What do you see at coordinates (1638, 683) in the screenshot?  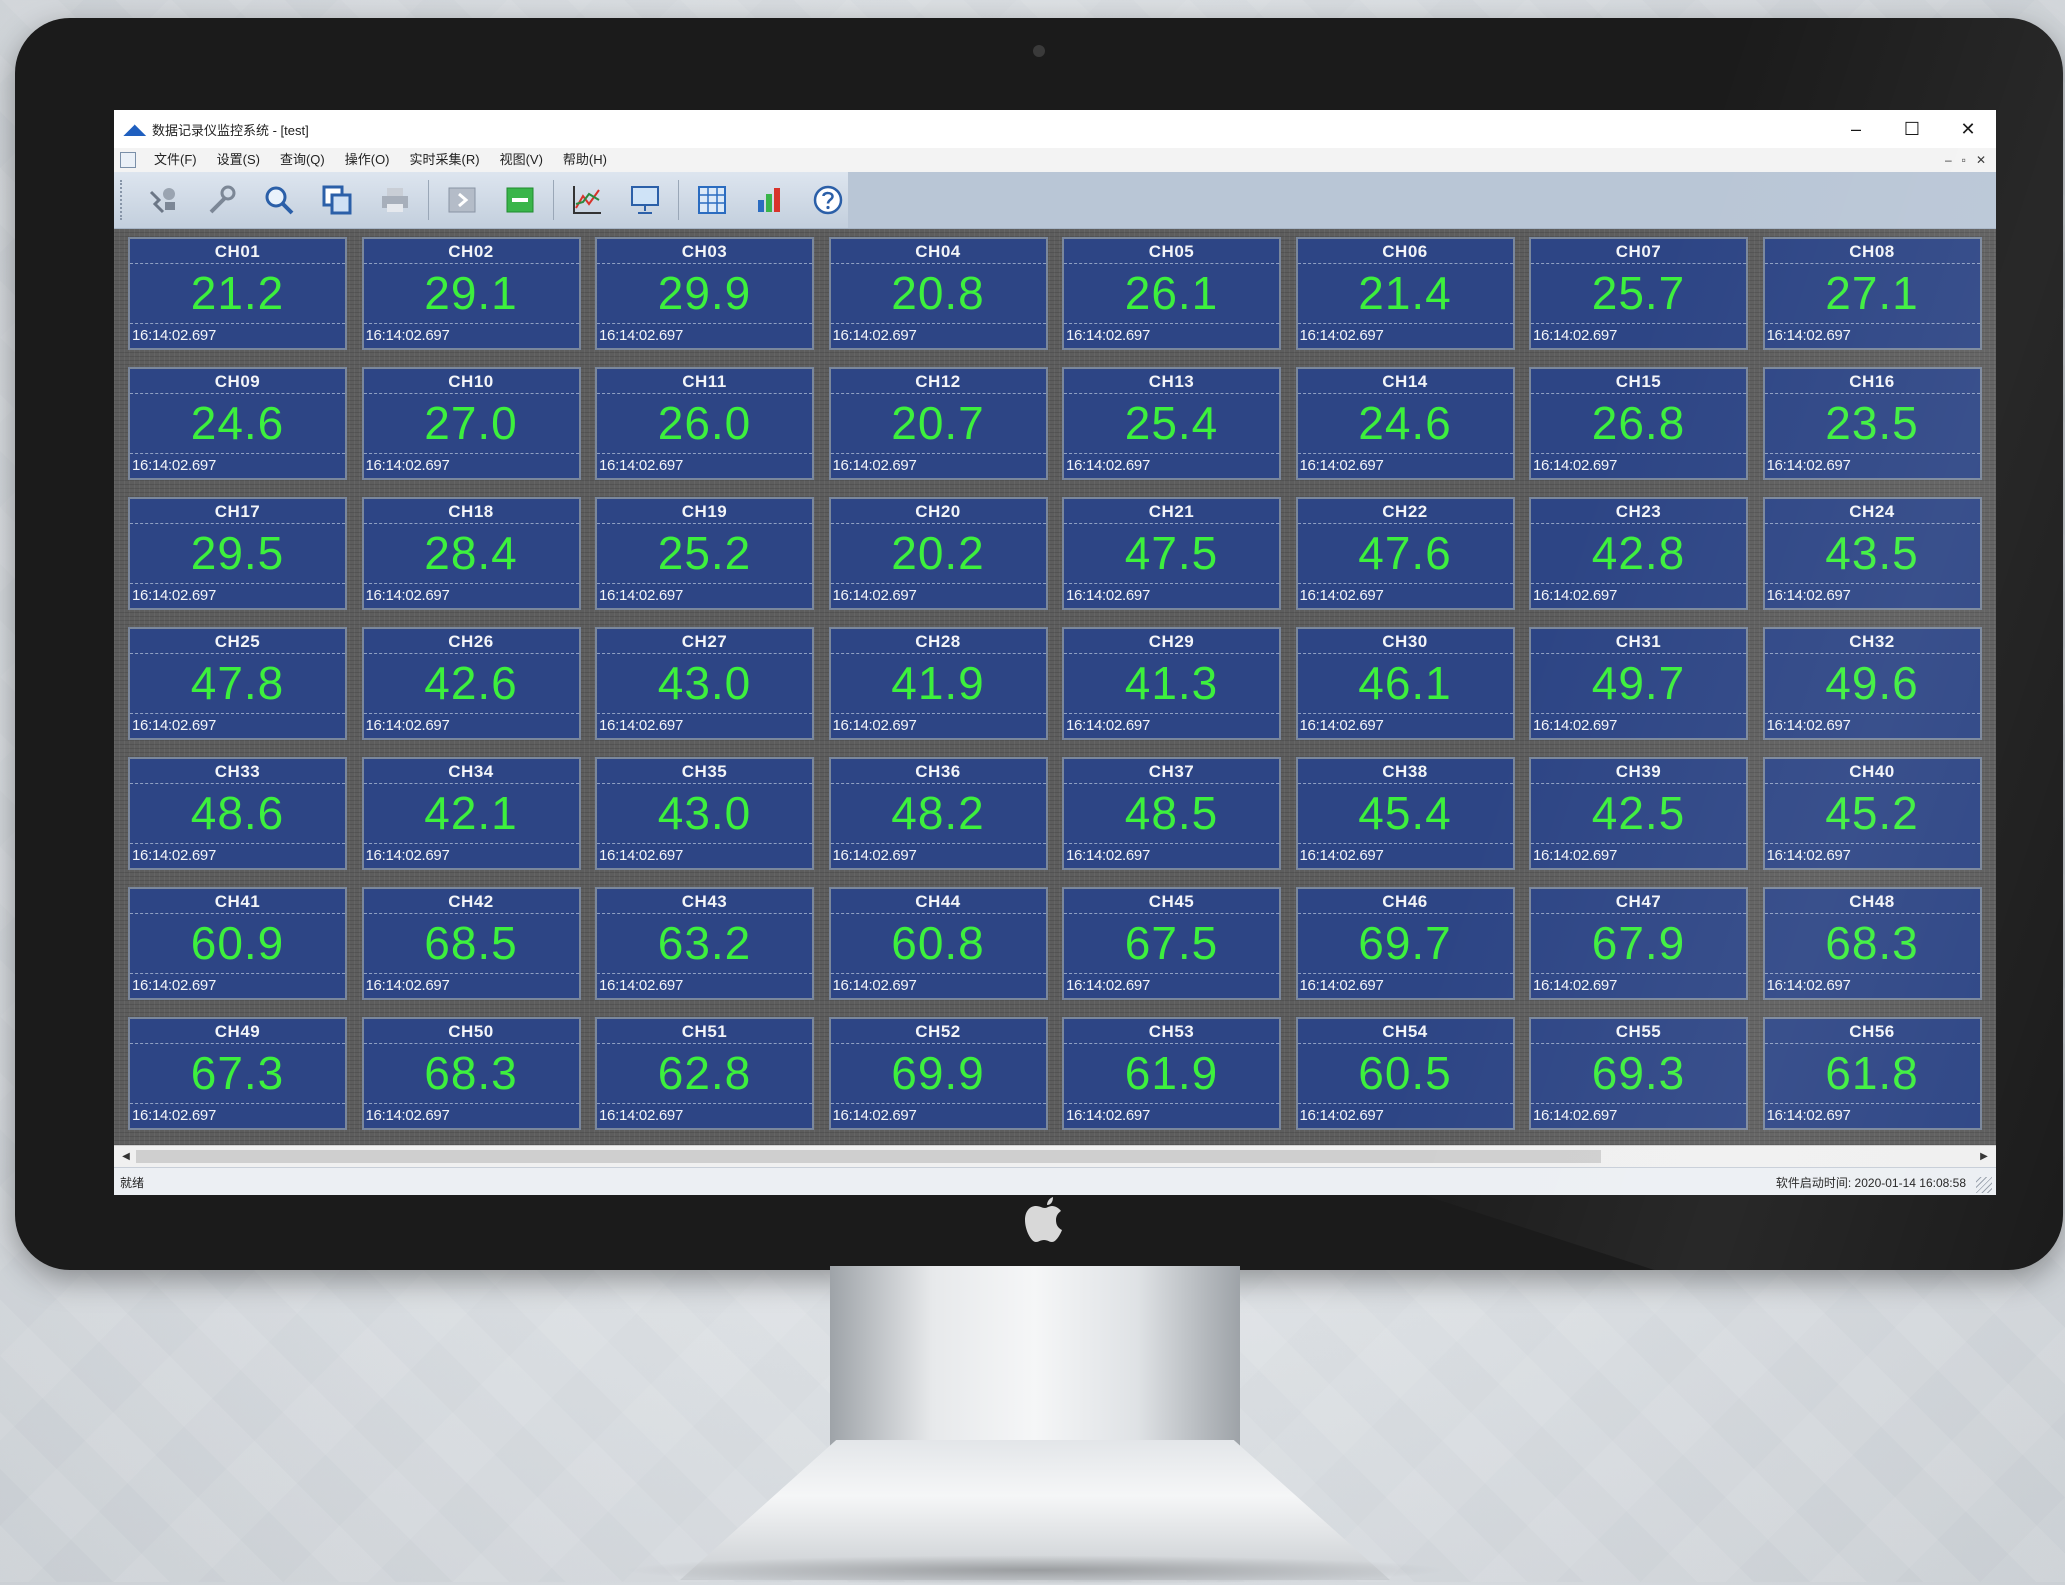 I see `channel-tile: CH31 49.7 16:14:02.697` at bounding box center [1638, 683].